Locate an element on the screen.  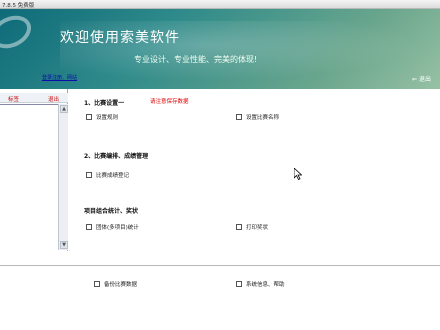
checkbox-label: 设置规则 is located at coordinates (107, 118).